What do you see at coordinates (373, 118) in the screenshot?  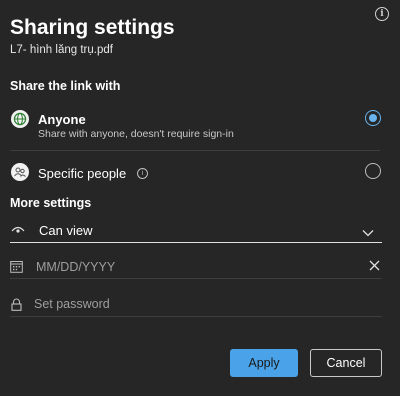 I see `radio-anyone` at bounding box center [373, 118].